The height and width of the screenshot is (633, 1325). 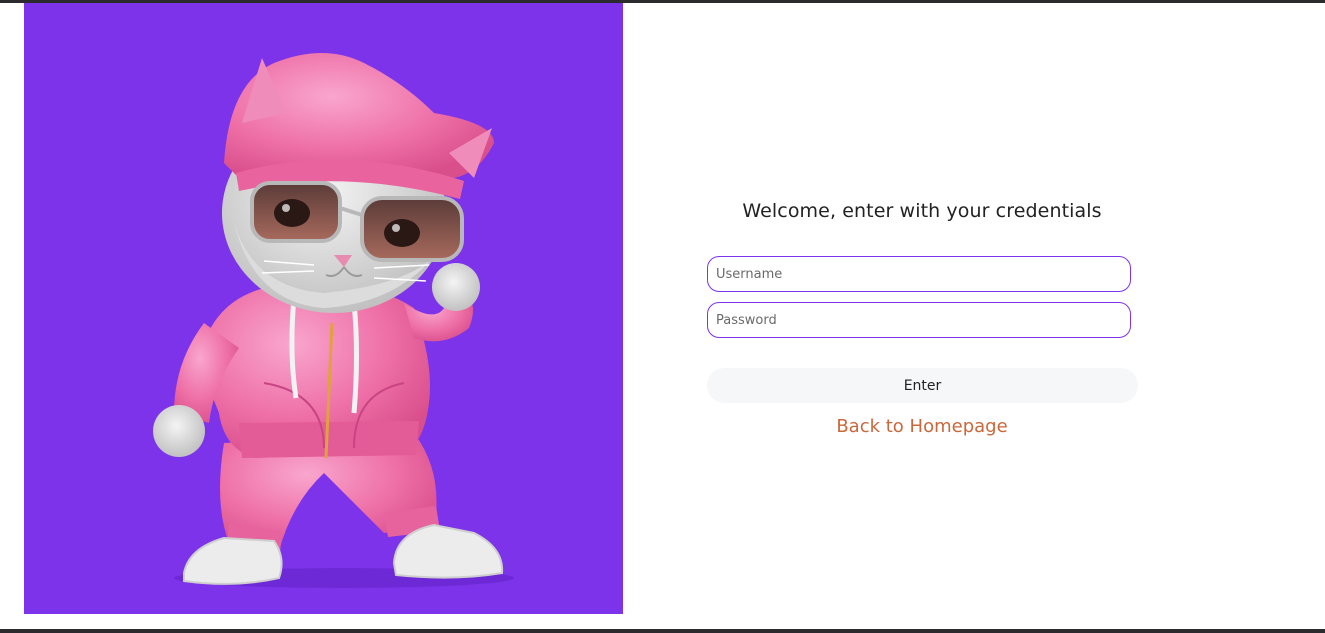 I want to click on password-input, so click(x=919, y=320).